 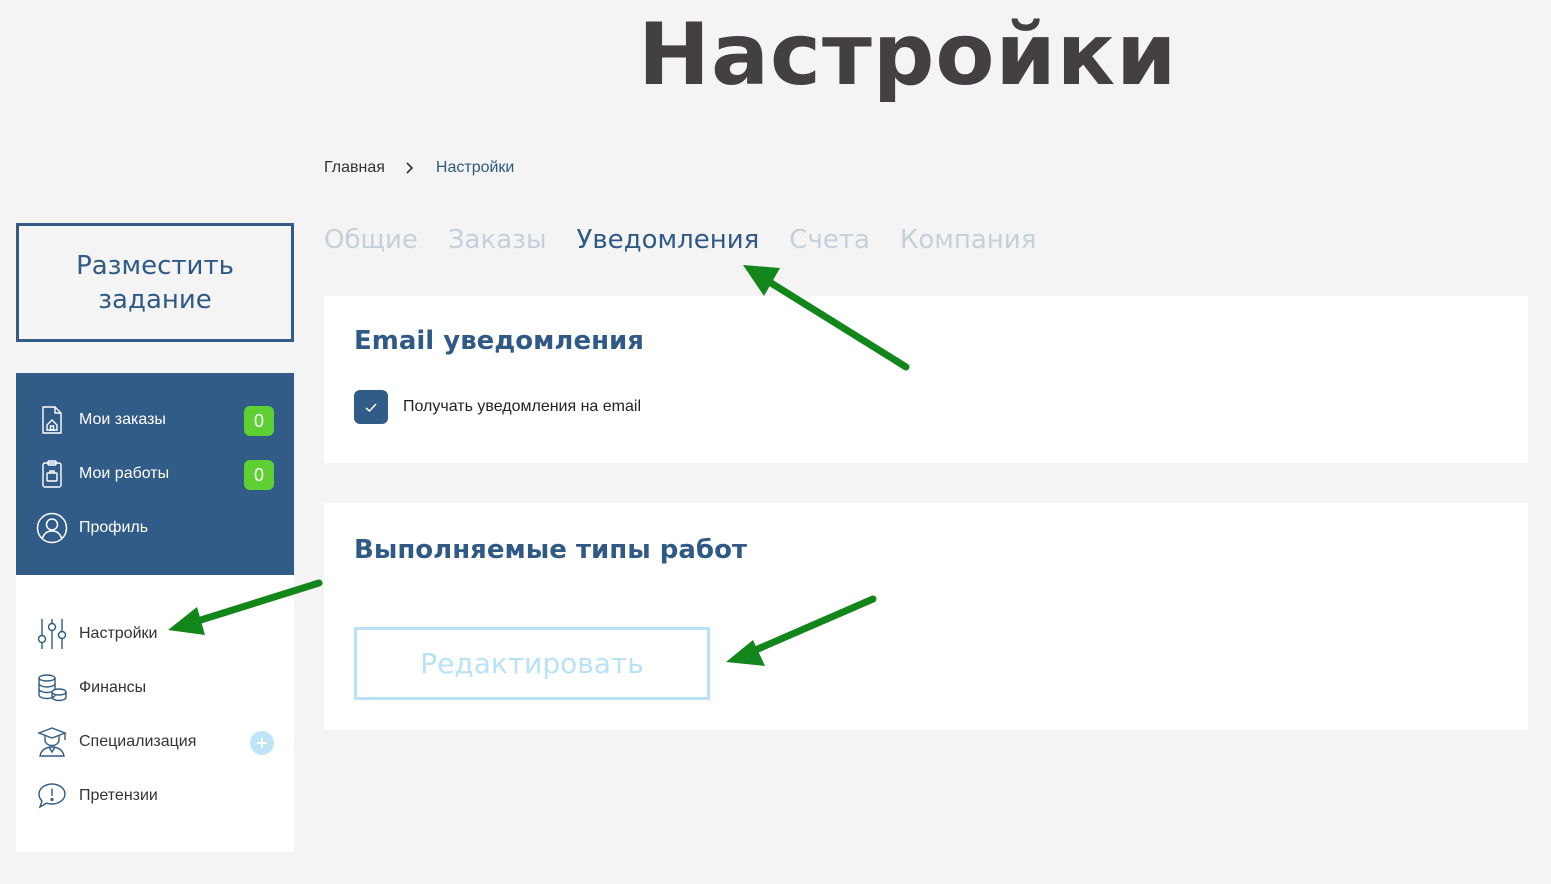 I want to click on sidebar-item-label: Настройки, so click(x=118, y=633).